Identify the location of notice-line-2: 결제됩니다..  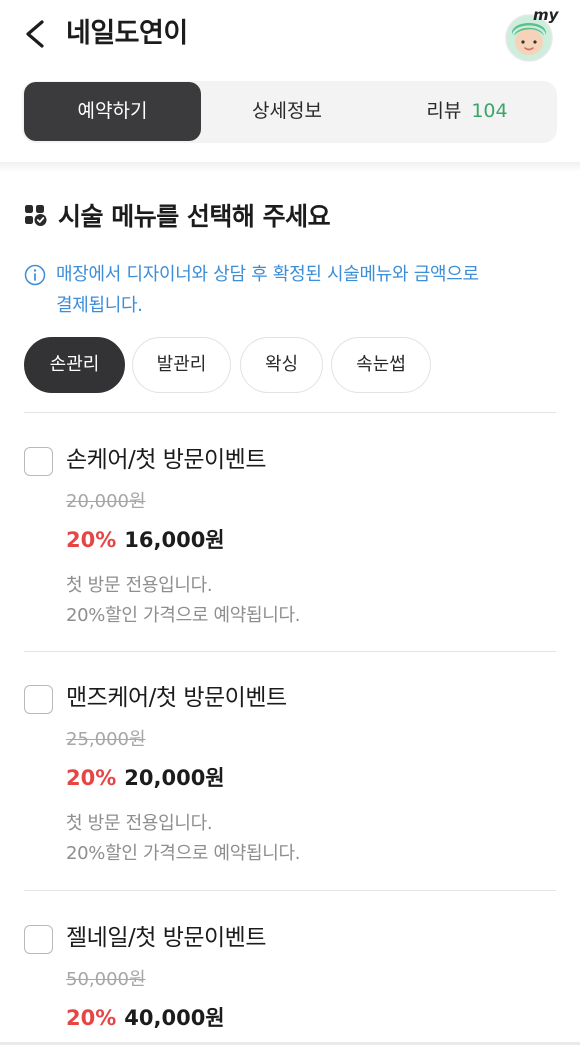
(99, 305).